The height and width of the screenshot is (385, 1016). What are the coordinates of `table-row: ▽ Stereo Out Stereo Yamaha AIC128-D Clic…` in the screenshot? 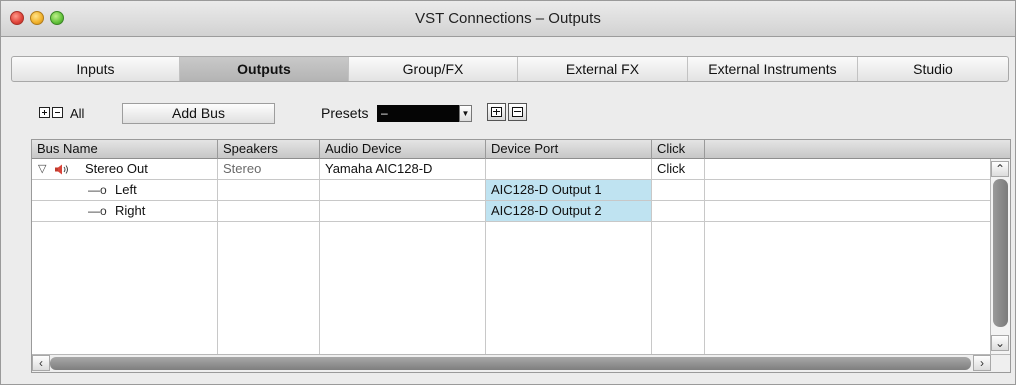 It's located at (511, 169).